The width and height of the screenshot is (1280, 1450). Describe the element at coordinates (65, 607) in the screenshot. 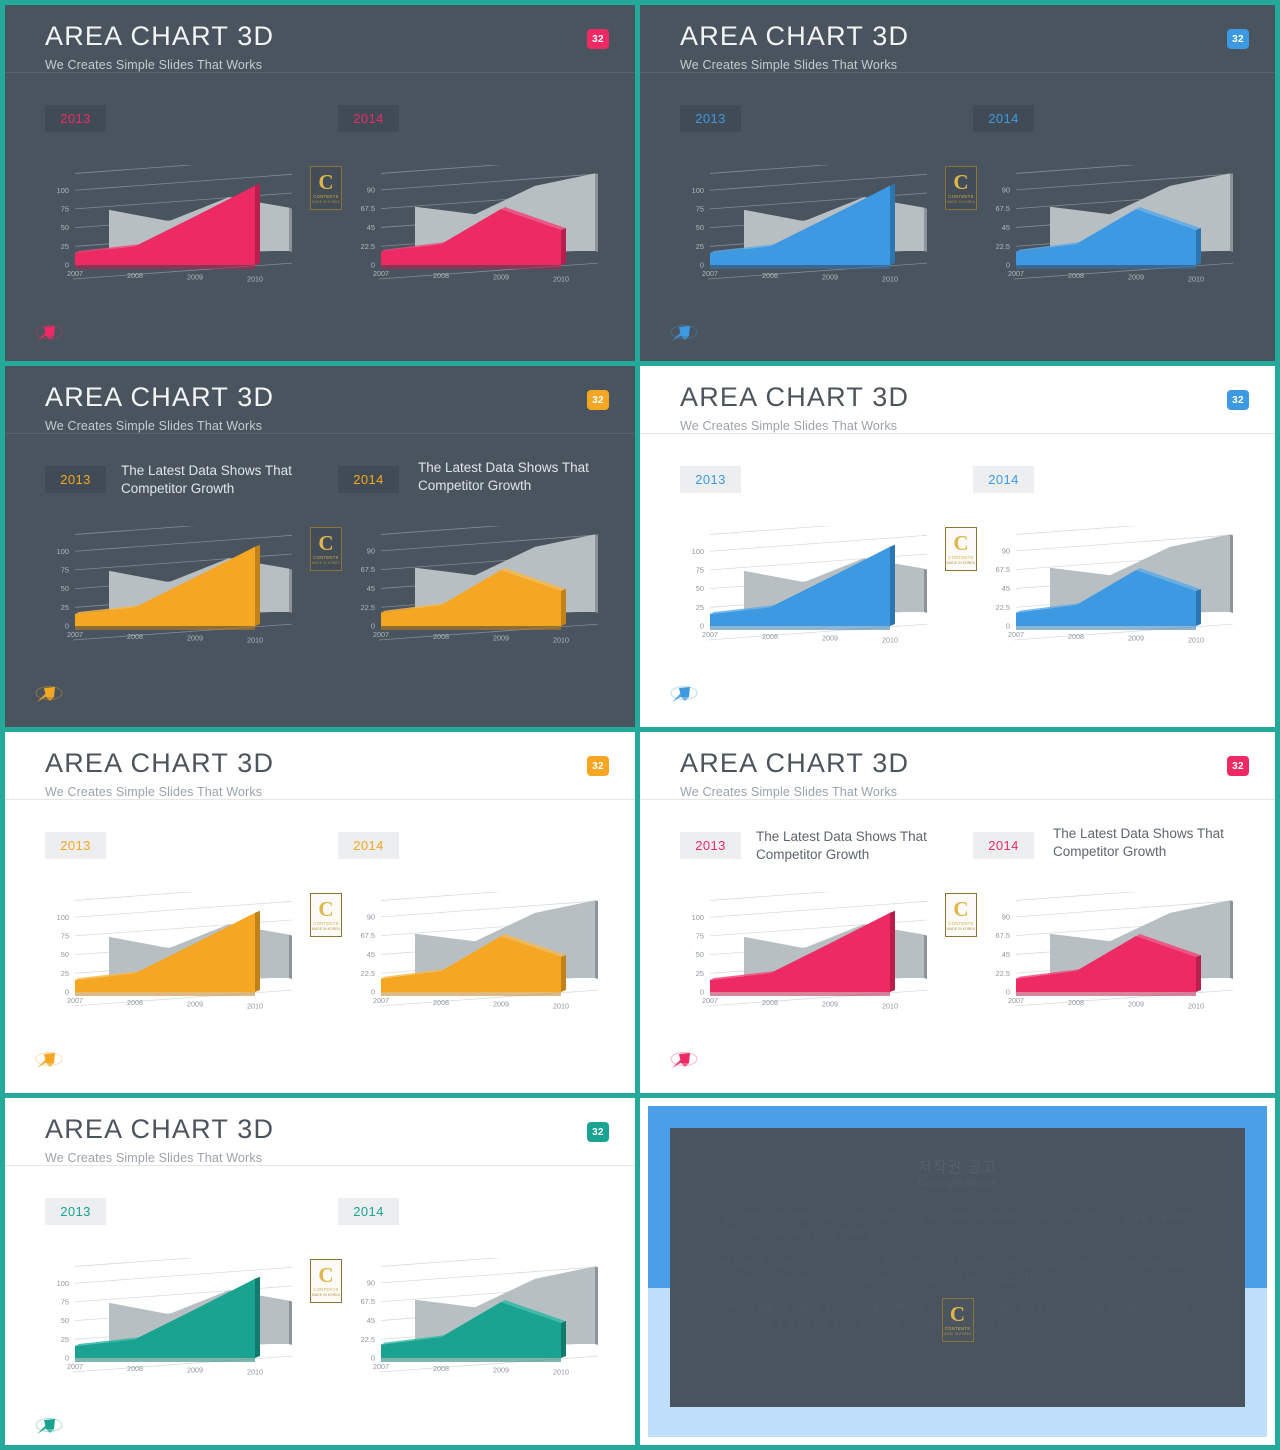

I see `svg-text: 25` at that location.